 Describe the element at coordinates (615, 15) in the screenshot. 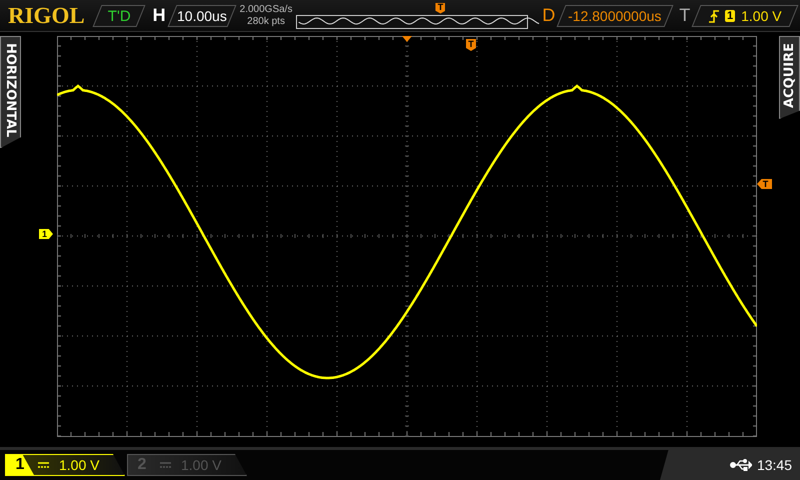

I see `delay-value: -12.8000000us` at that location.